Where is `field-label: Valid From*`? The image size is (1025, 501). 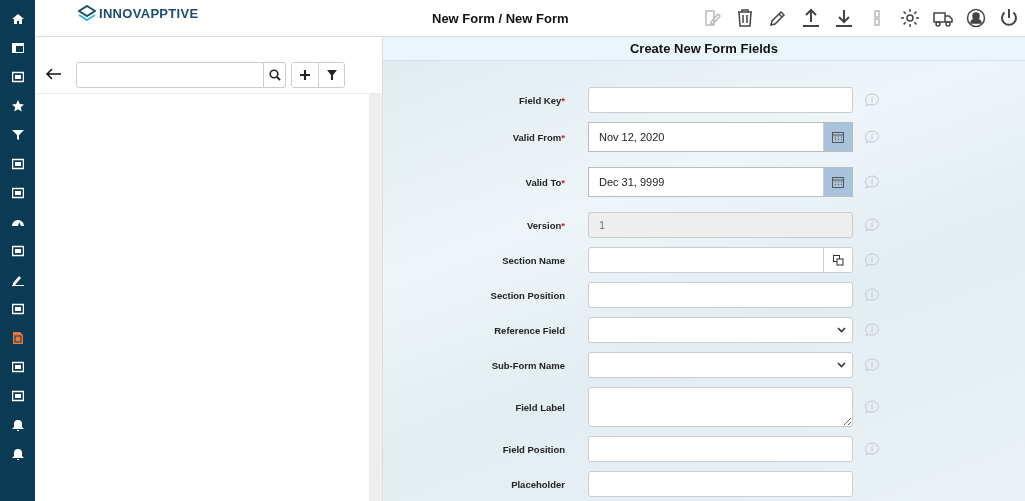 field-label: Valid From* is located at coordinates (538, 137).